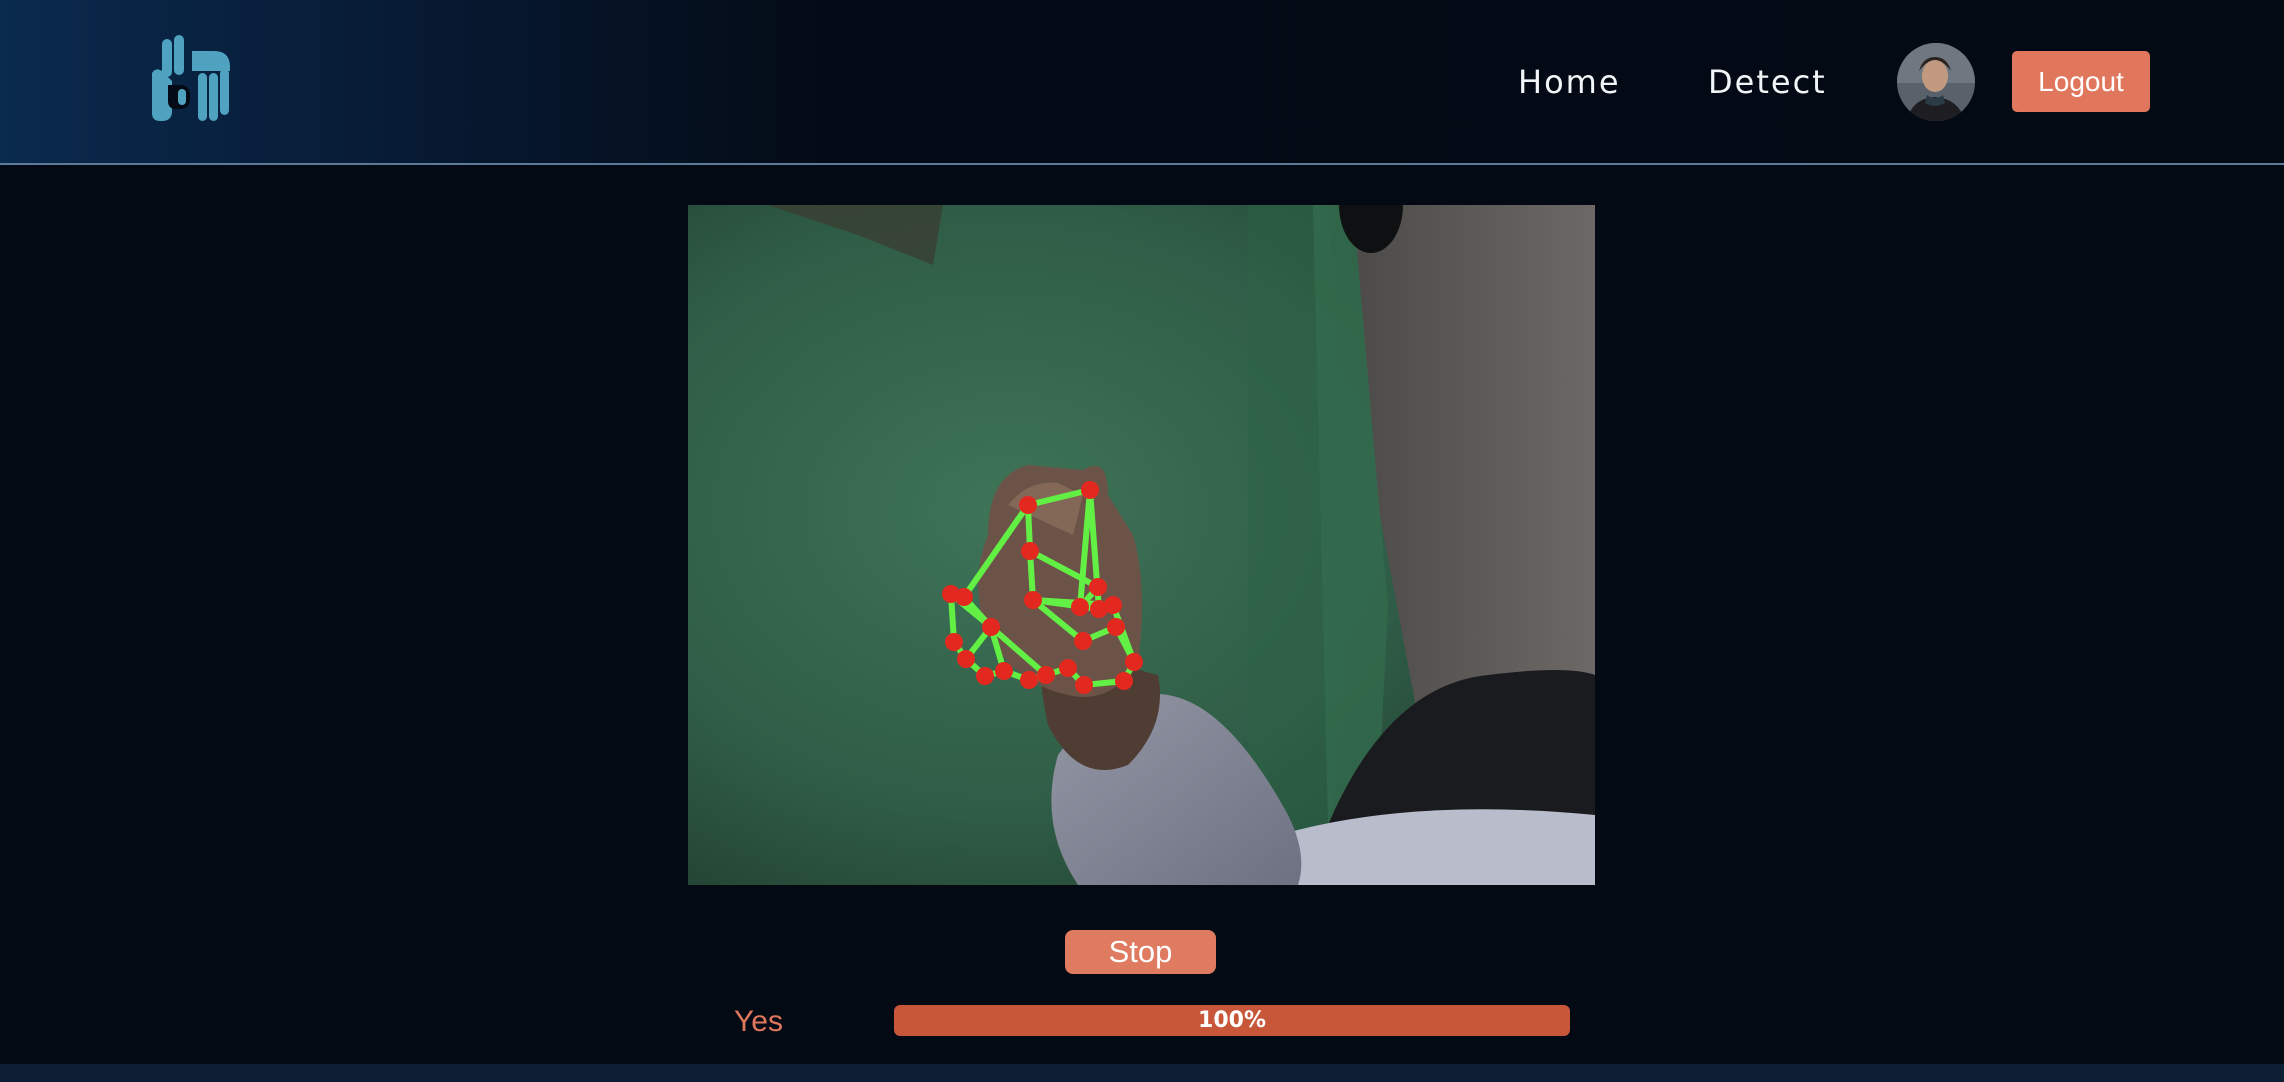 This screenshot has height=1082, width=2284. Describe the element at coordinates (1569, 82) in the screenshot. I see `nav-home-link: Home` at that location.